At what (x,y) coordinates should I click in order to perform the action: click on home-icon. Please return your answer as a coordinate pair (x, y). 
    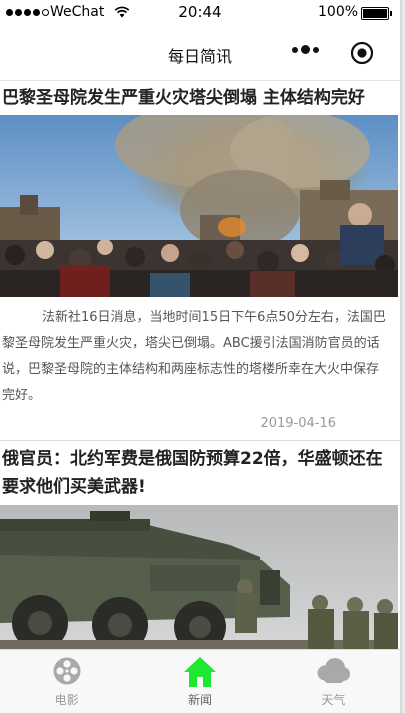
    Looking at the image, I should click on (200, 674).